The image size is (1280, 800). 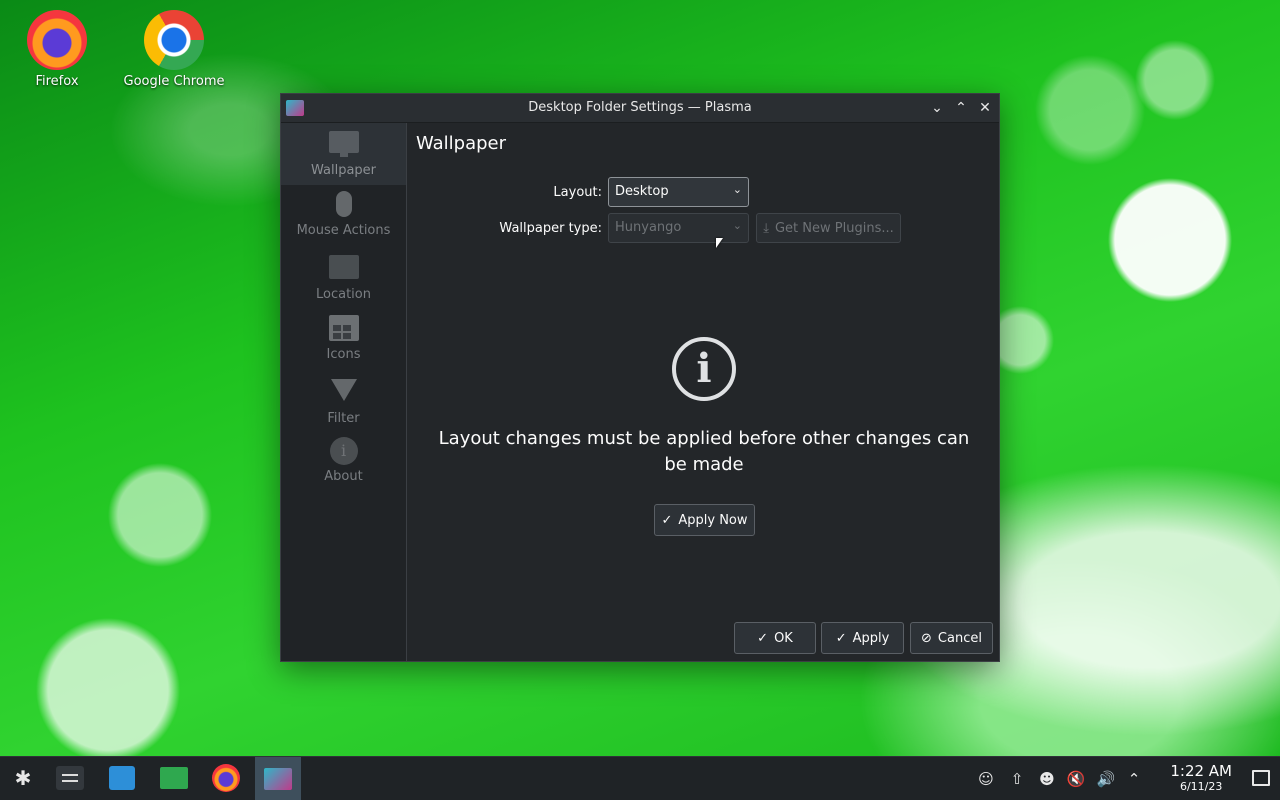 I want to click on store-icon, so click(x=122, y=778).